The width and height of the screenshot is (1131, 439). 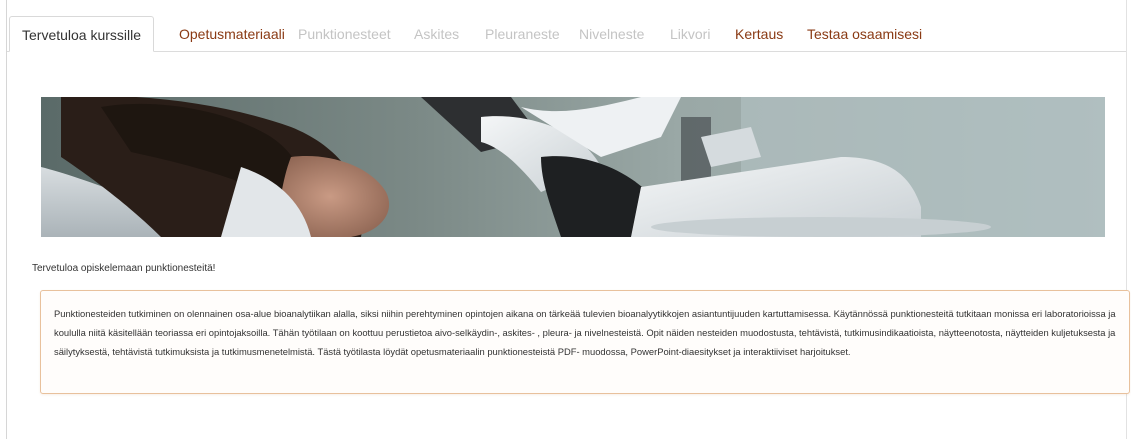 What do you see at coordinates (864, 33) in the screenshot?
I see `tab-testaa-osaamisesi: Testaa osaamisesi` at bounding box center [864, 33].